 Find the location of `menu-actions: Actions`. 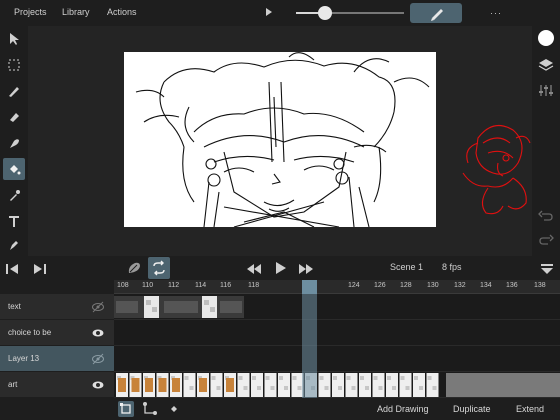

menu-actions: Actions is located at coordinates (122, 12).